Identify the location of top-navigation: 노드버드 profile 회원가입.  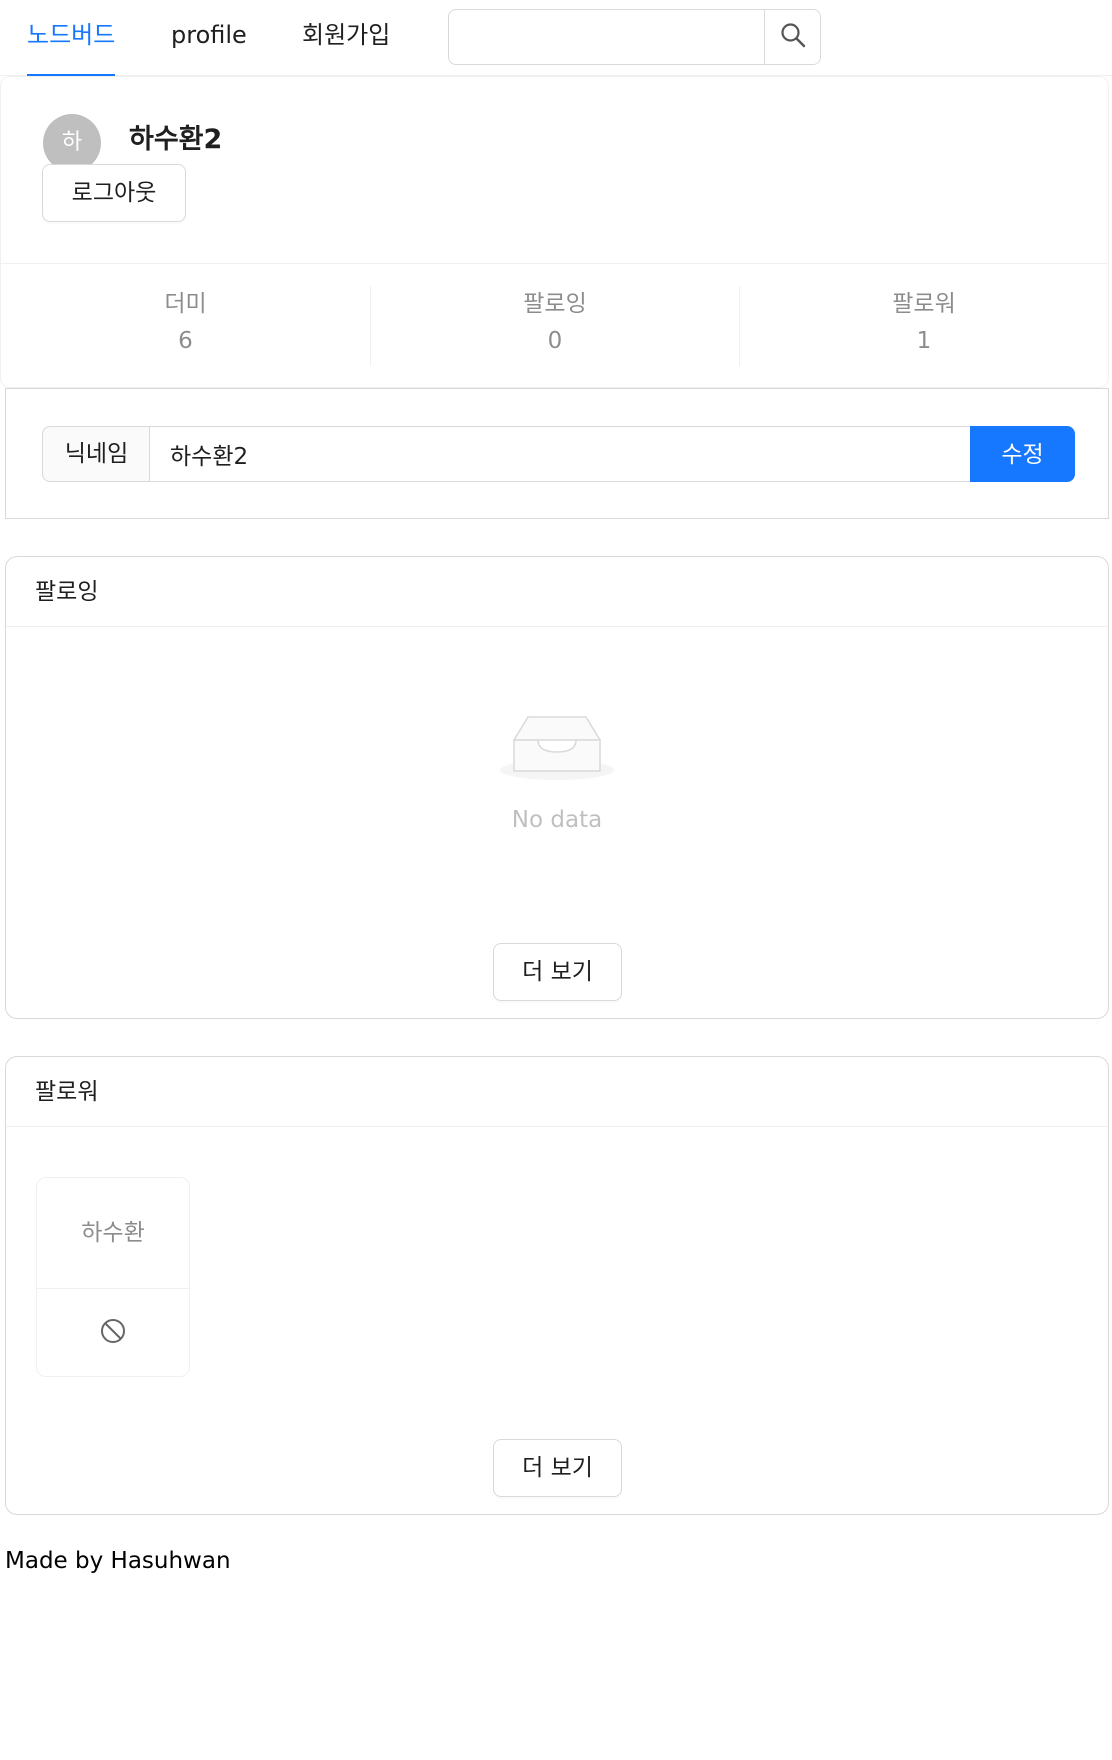
(556, 38).